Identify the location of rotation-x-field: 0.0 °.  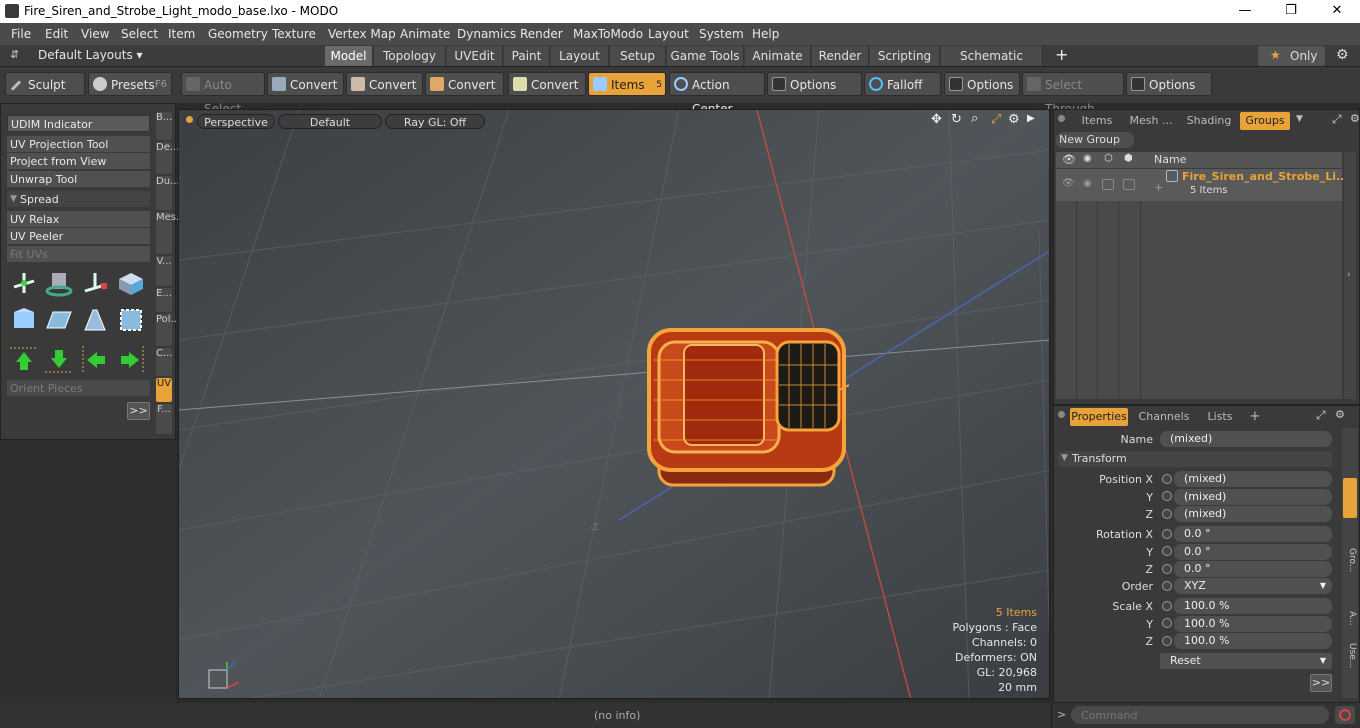
(1253, 534).